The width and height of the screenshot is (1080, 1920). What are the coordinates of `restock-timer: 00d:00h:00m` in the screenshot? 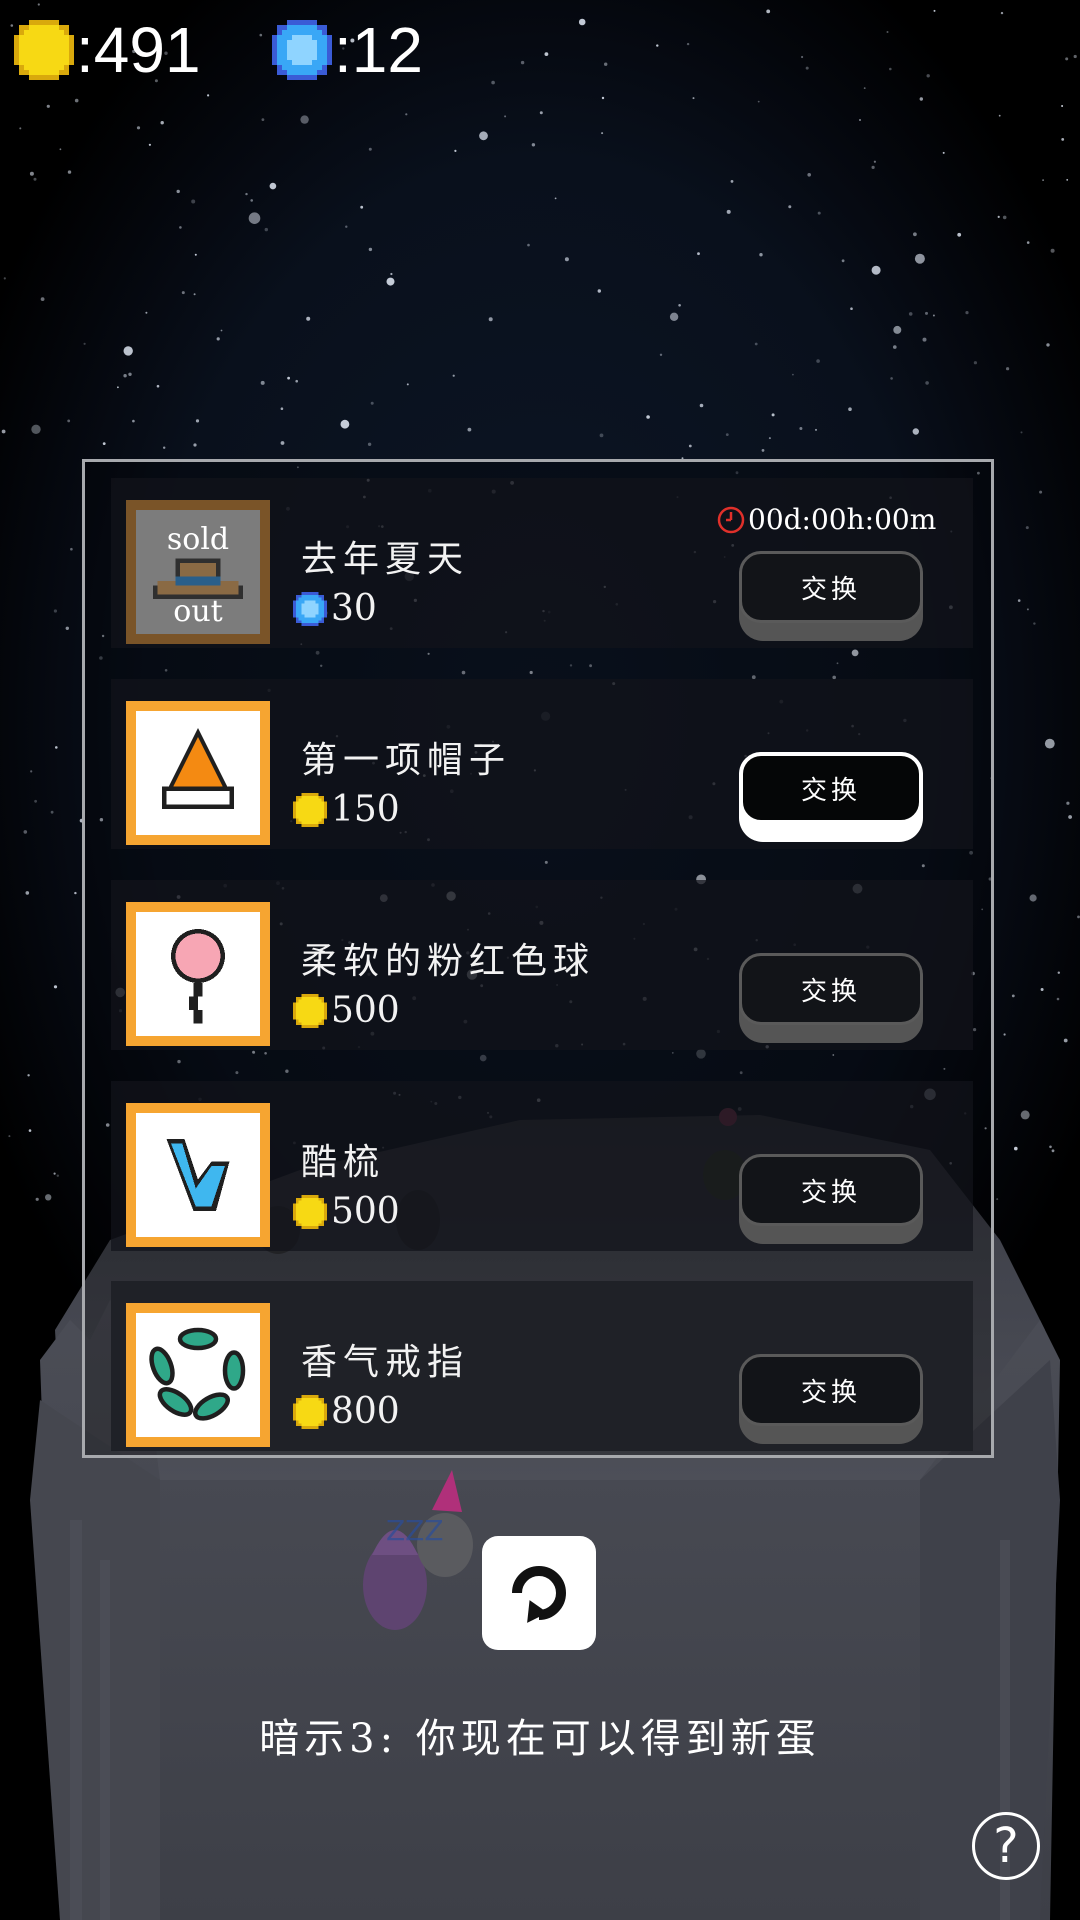 It's located at (826, 519).